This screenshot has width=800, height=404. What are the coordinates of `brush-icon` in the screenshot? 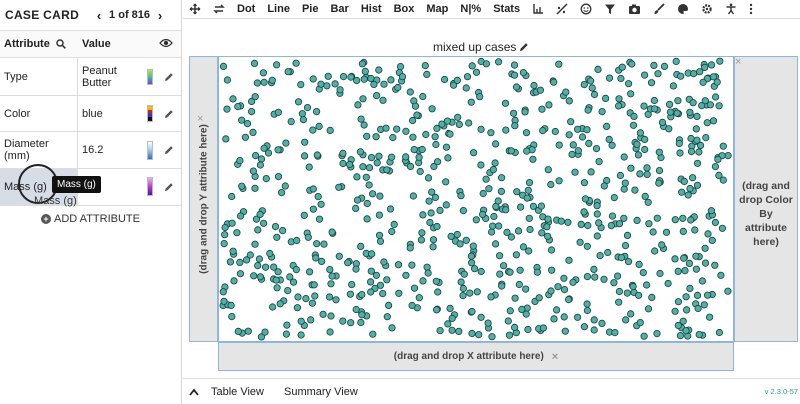 It's located at (659, 9).